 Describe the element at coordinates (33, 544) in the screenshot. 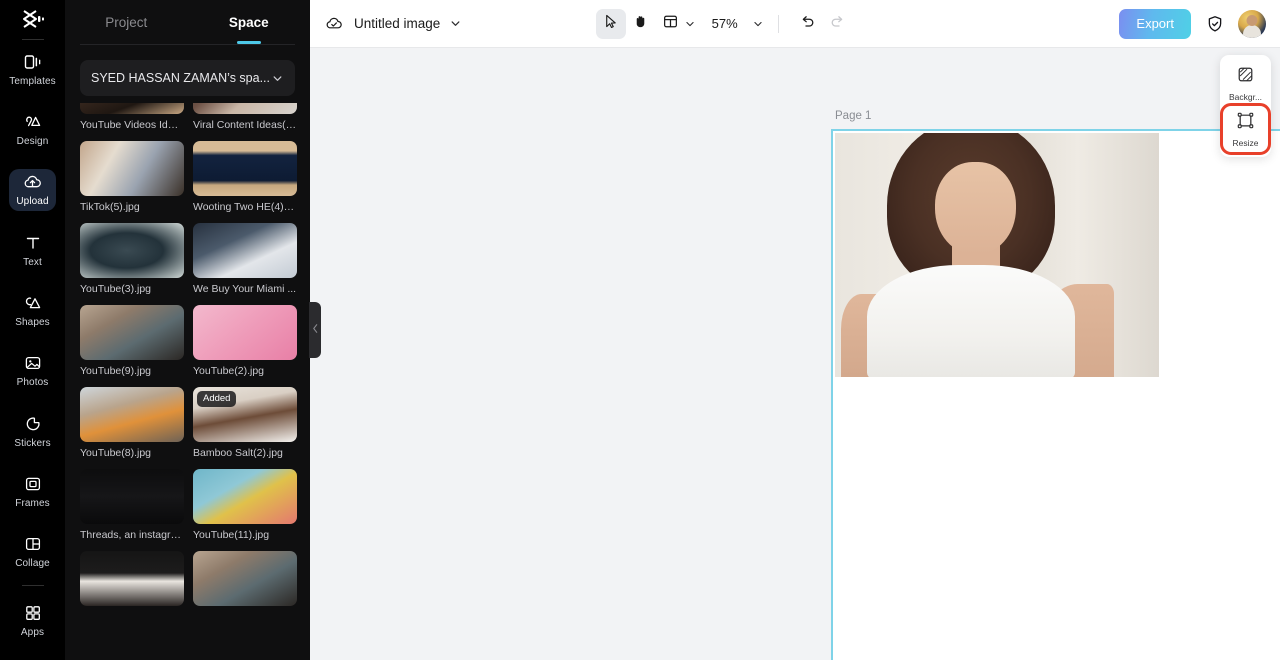

I see `collage-icon` at that location.